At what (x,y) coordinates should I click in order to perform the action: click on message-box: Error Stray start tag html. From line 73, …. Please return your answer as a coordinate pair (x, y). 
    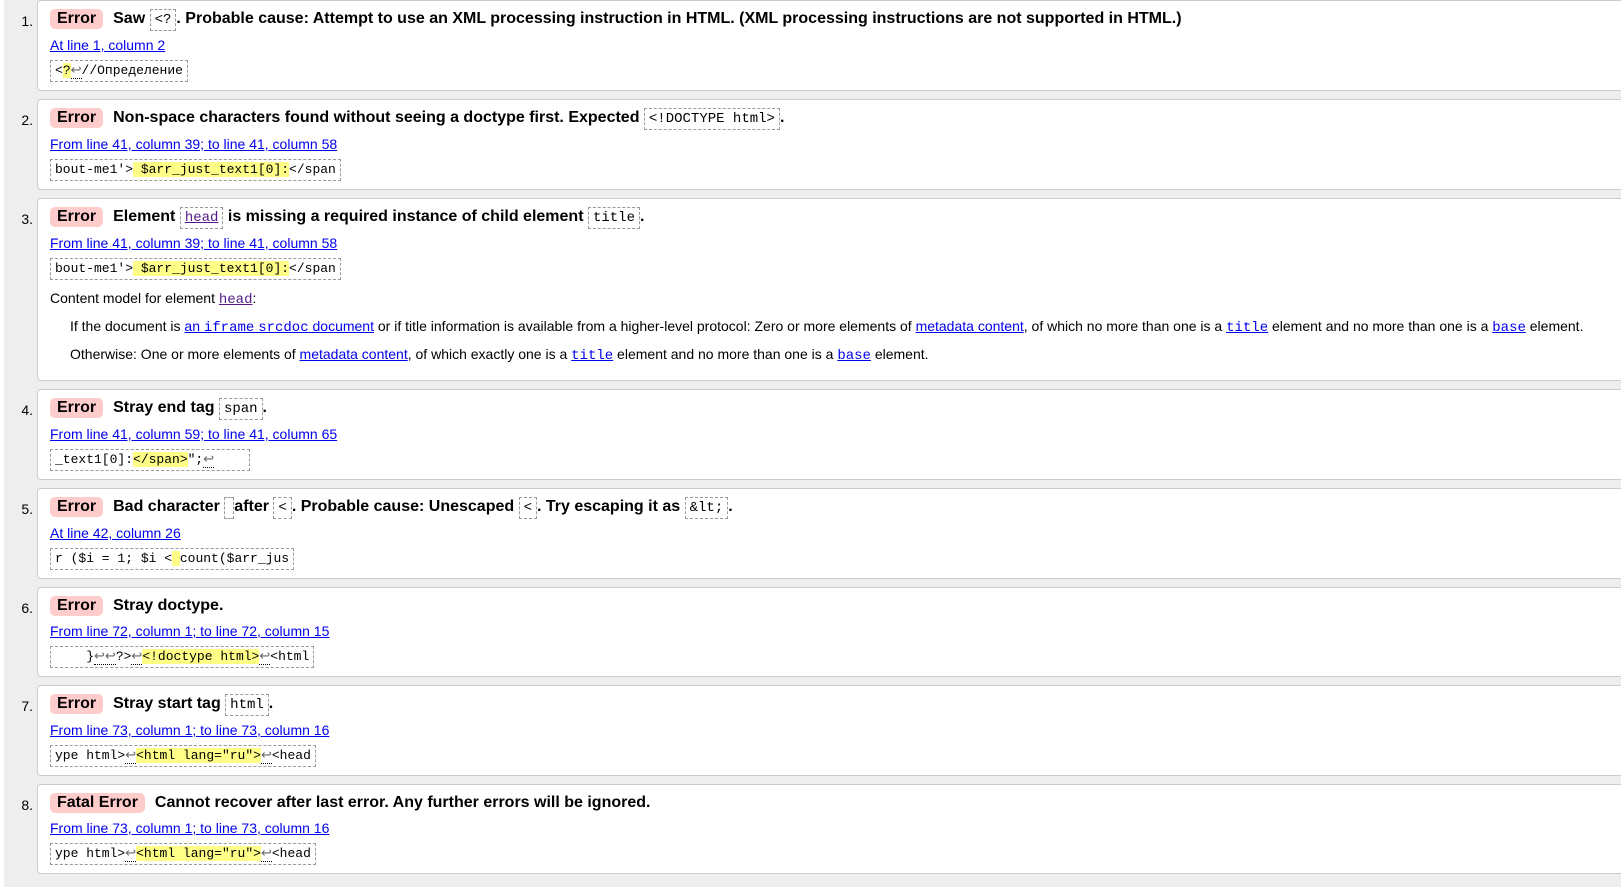
    Looking at the image, I should click on (829, 730).